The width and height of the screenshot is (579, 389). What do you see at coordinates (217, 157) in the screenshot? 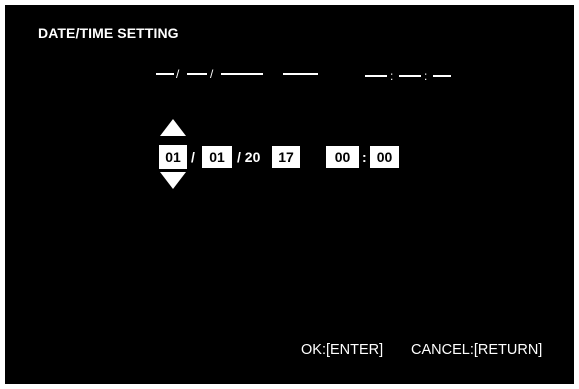
I see `day-field: 01` at bounding box center [217, 157].